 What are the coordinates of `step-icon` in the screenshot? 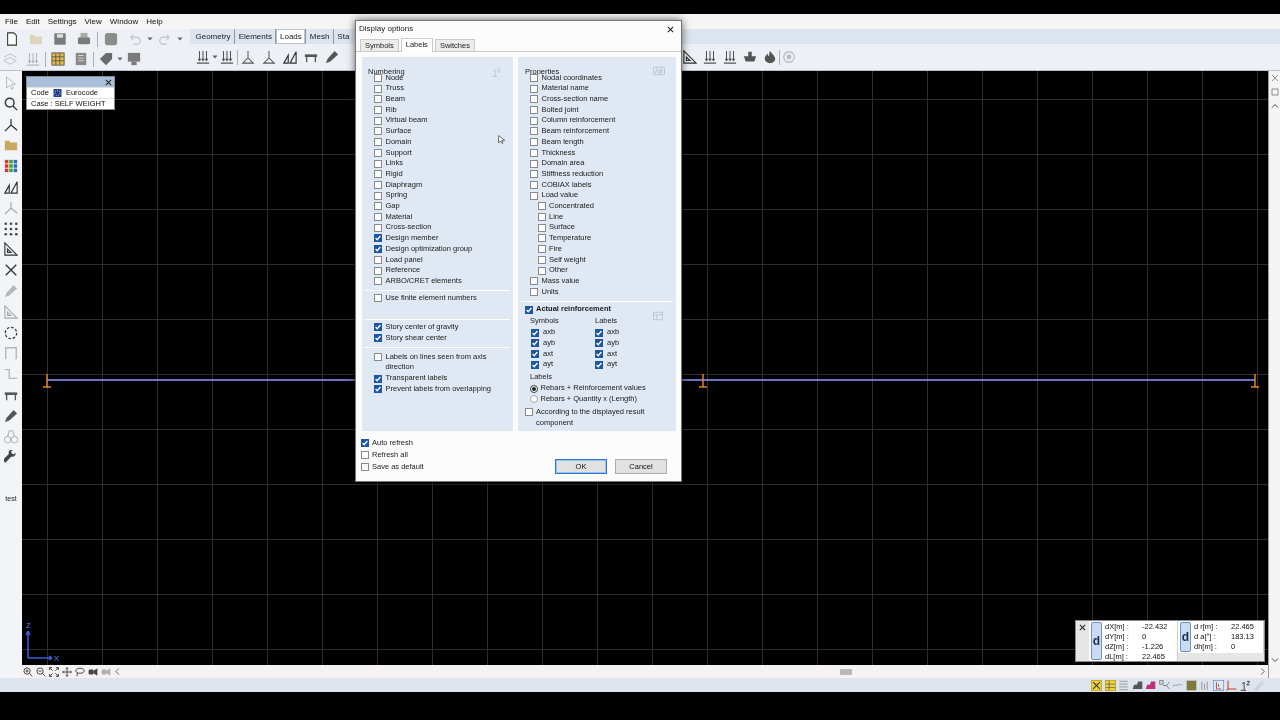 It's located at (11, 374).